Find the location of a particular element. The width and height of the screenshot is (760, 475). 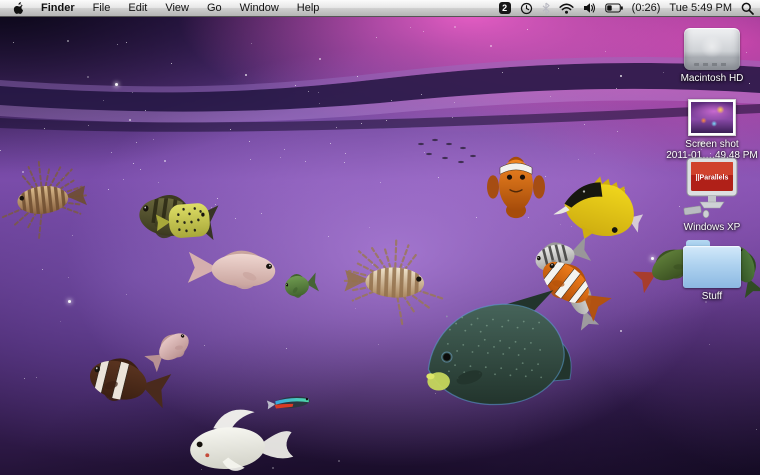

menu-bar-clock: Tue 5:49 PM is located at coordinates (700, 8).